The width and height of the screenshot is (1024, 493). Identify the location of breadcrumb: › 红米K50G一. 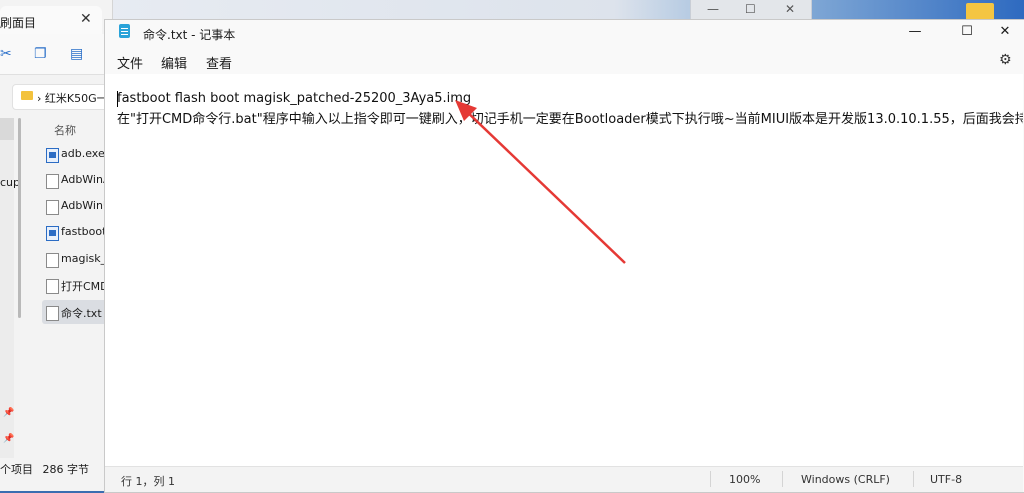
(72, 98).